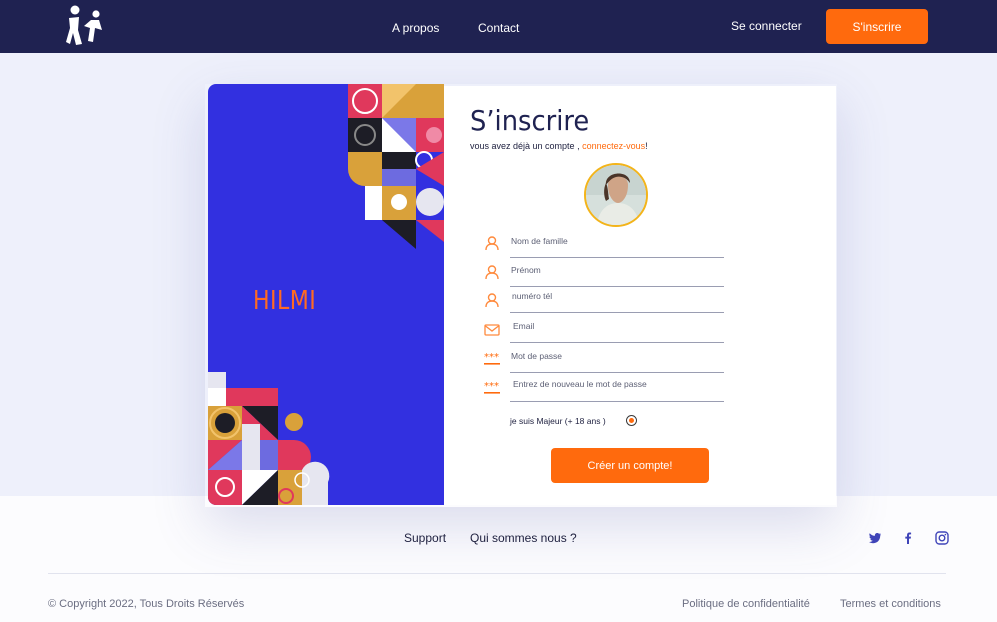 Image resolution: width=997 pixels, height=622 pixels. Describe the element at coordinates (603, 360) in the screenshot. I see `password-field: *** Mot de passe` at that location.